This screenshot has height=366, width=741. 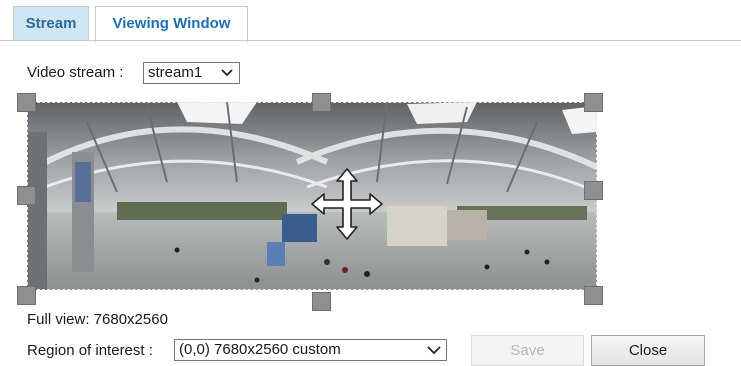 I want to click on region-of-interest-value: (0,0) 7680x2560 custom, so click(x=260, y=349).